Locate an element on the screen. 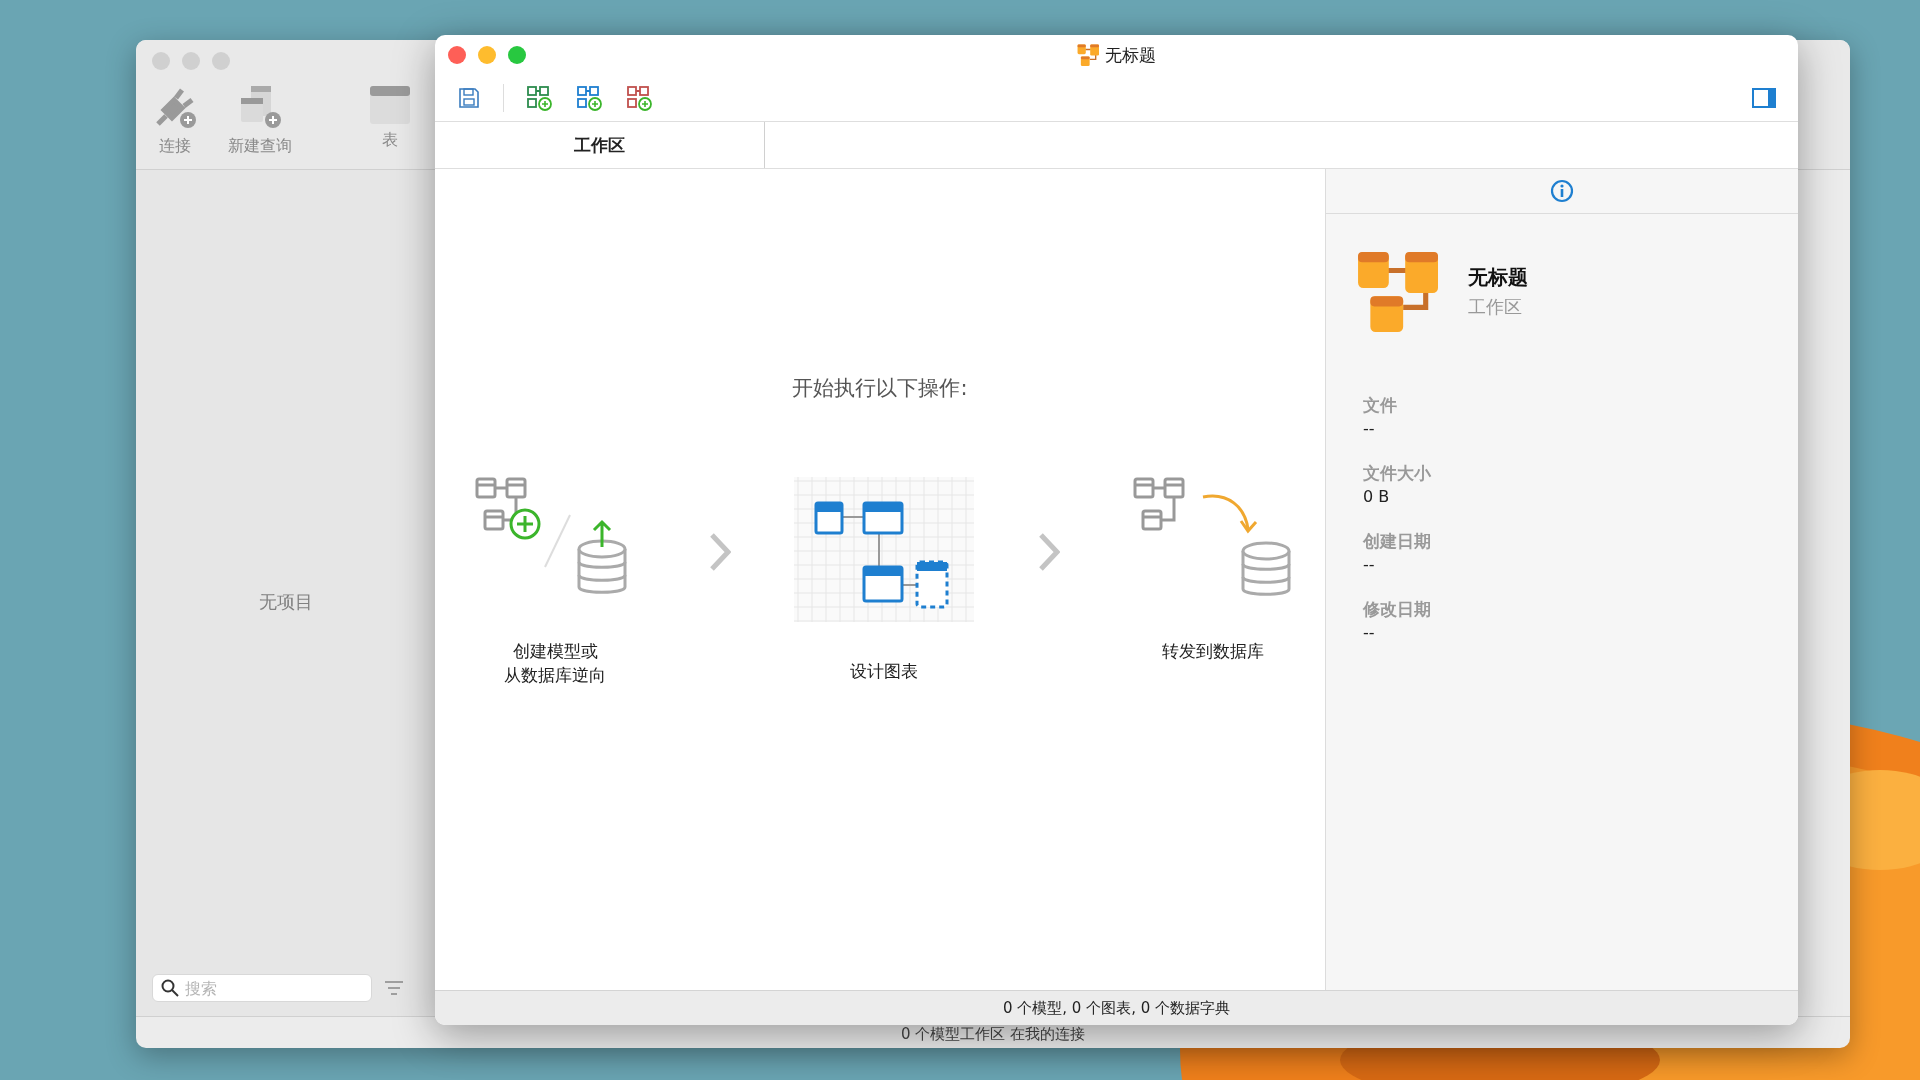 This screenshot has width=1920, height=1080. new-model-icon is located at coordinates (539, 98).